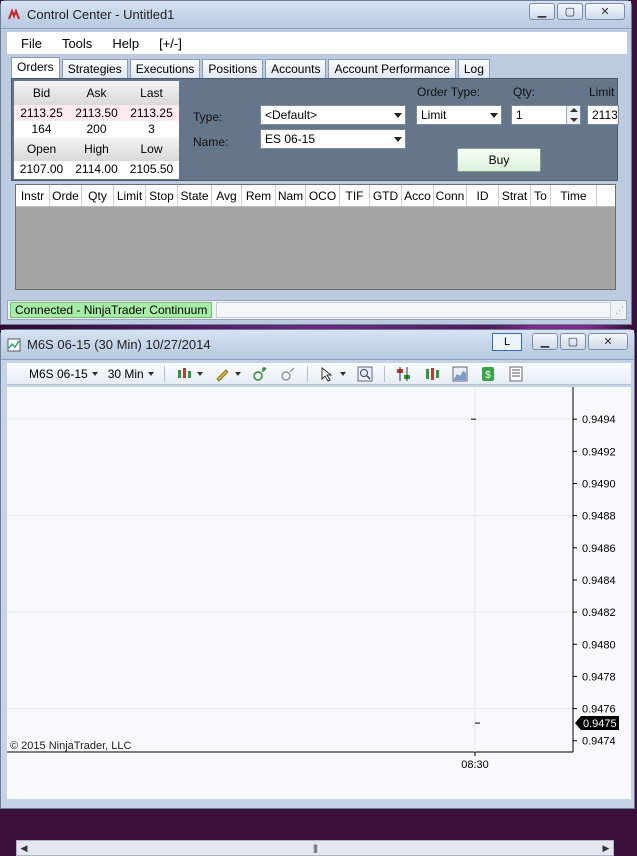 The image size is (637, 856). Describe the element at coordinates (227, 195) in the screenshot. I see `grid-column-header: Avg` at that location.